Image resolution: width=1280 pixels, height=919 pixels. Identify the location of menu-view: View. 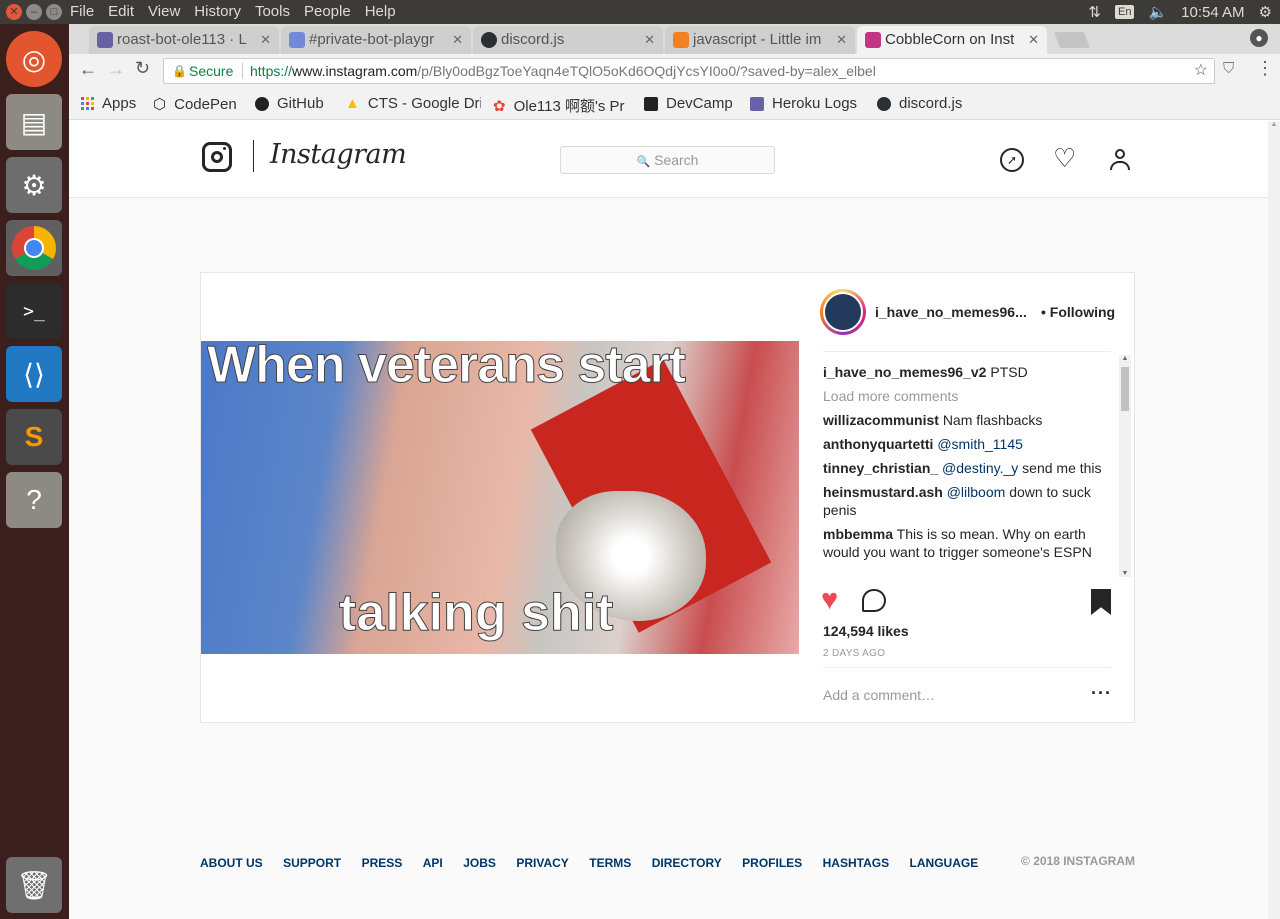
(164, 11).